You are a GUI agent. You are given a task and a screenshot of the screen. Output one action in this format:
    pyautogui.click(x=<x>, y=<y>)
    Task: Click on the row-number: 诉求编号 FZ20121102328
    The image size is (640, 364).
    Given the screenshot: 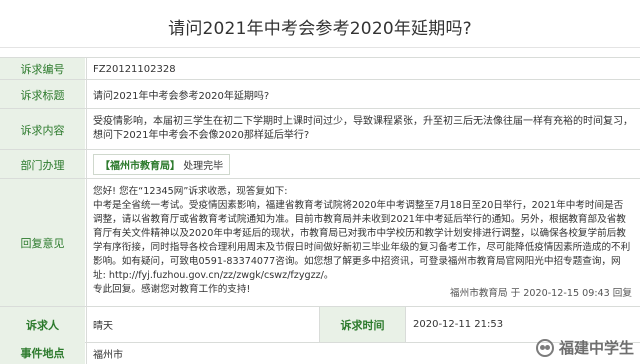 What is the action you would take?
    pyautogui.click(x=320, y=68)
    